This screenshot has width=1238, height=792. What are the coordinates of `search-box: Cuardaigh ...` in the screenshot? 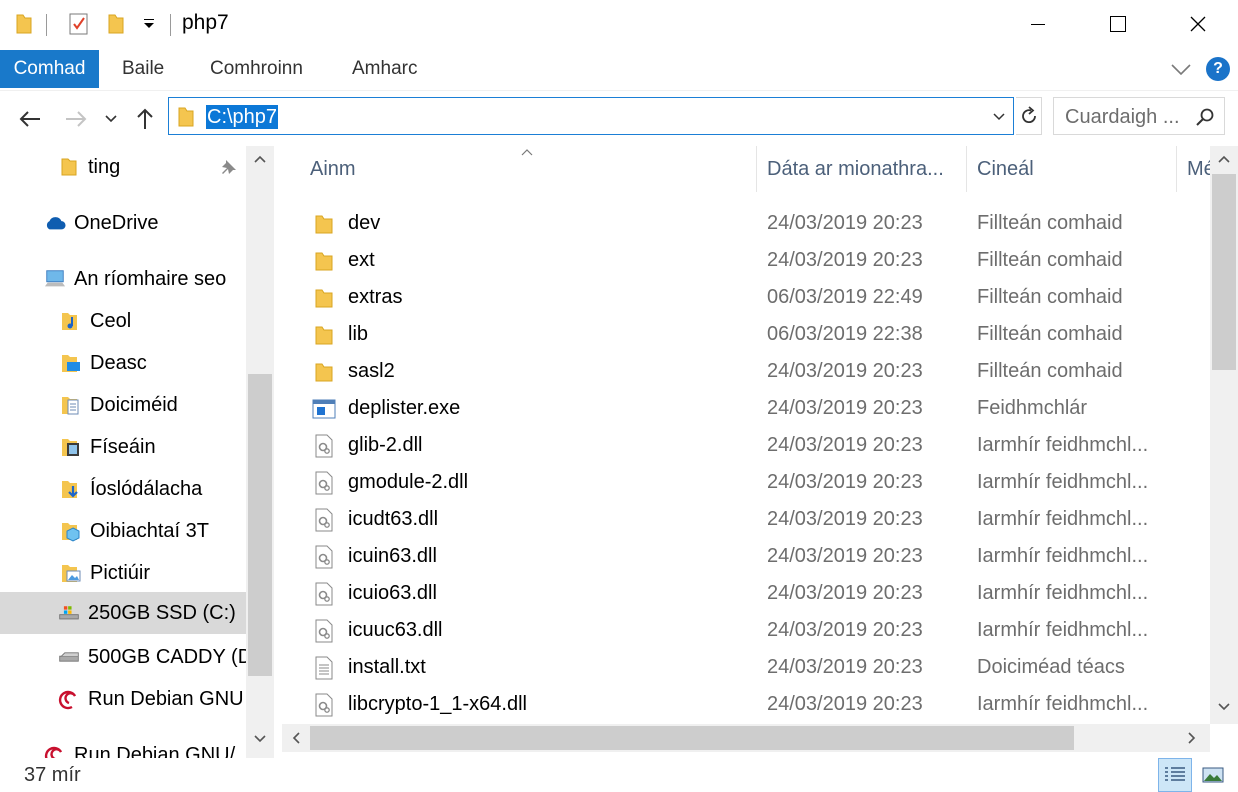 It's located at (1139, 116).